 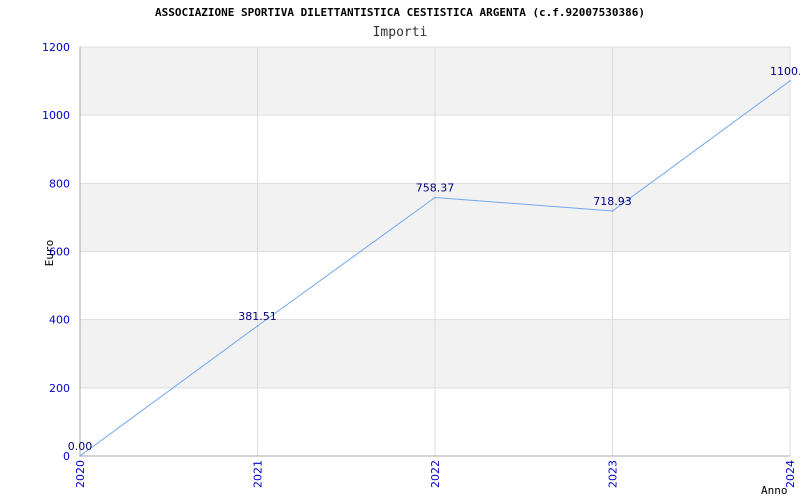 What do you see at coordinates (56, 115) in the screenshot?
I see `y-tick-label: 1000` at bounding box center [56, 115].